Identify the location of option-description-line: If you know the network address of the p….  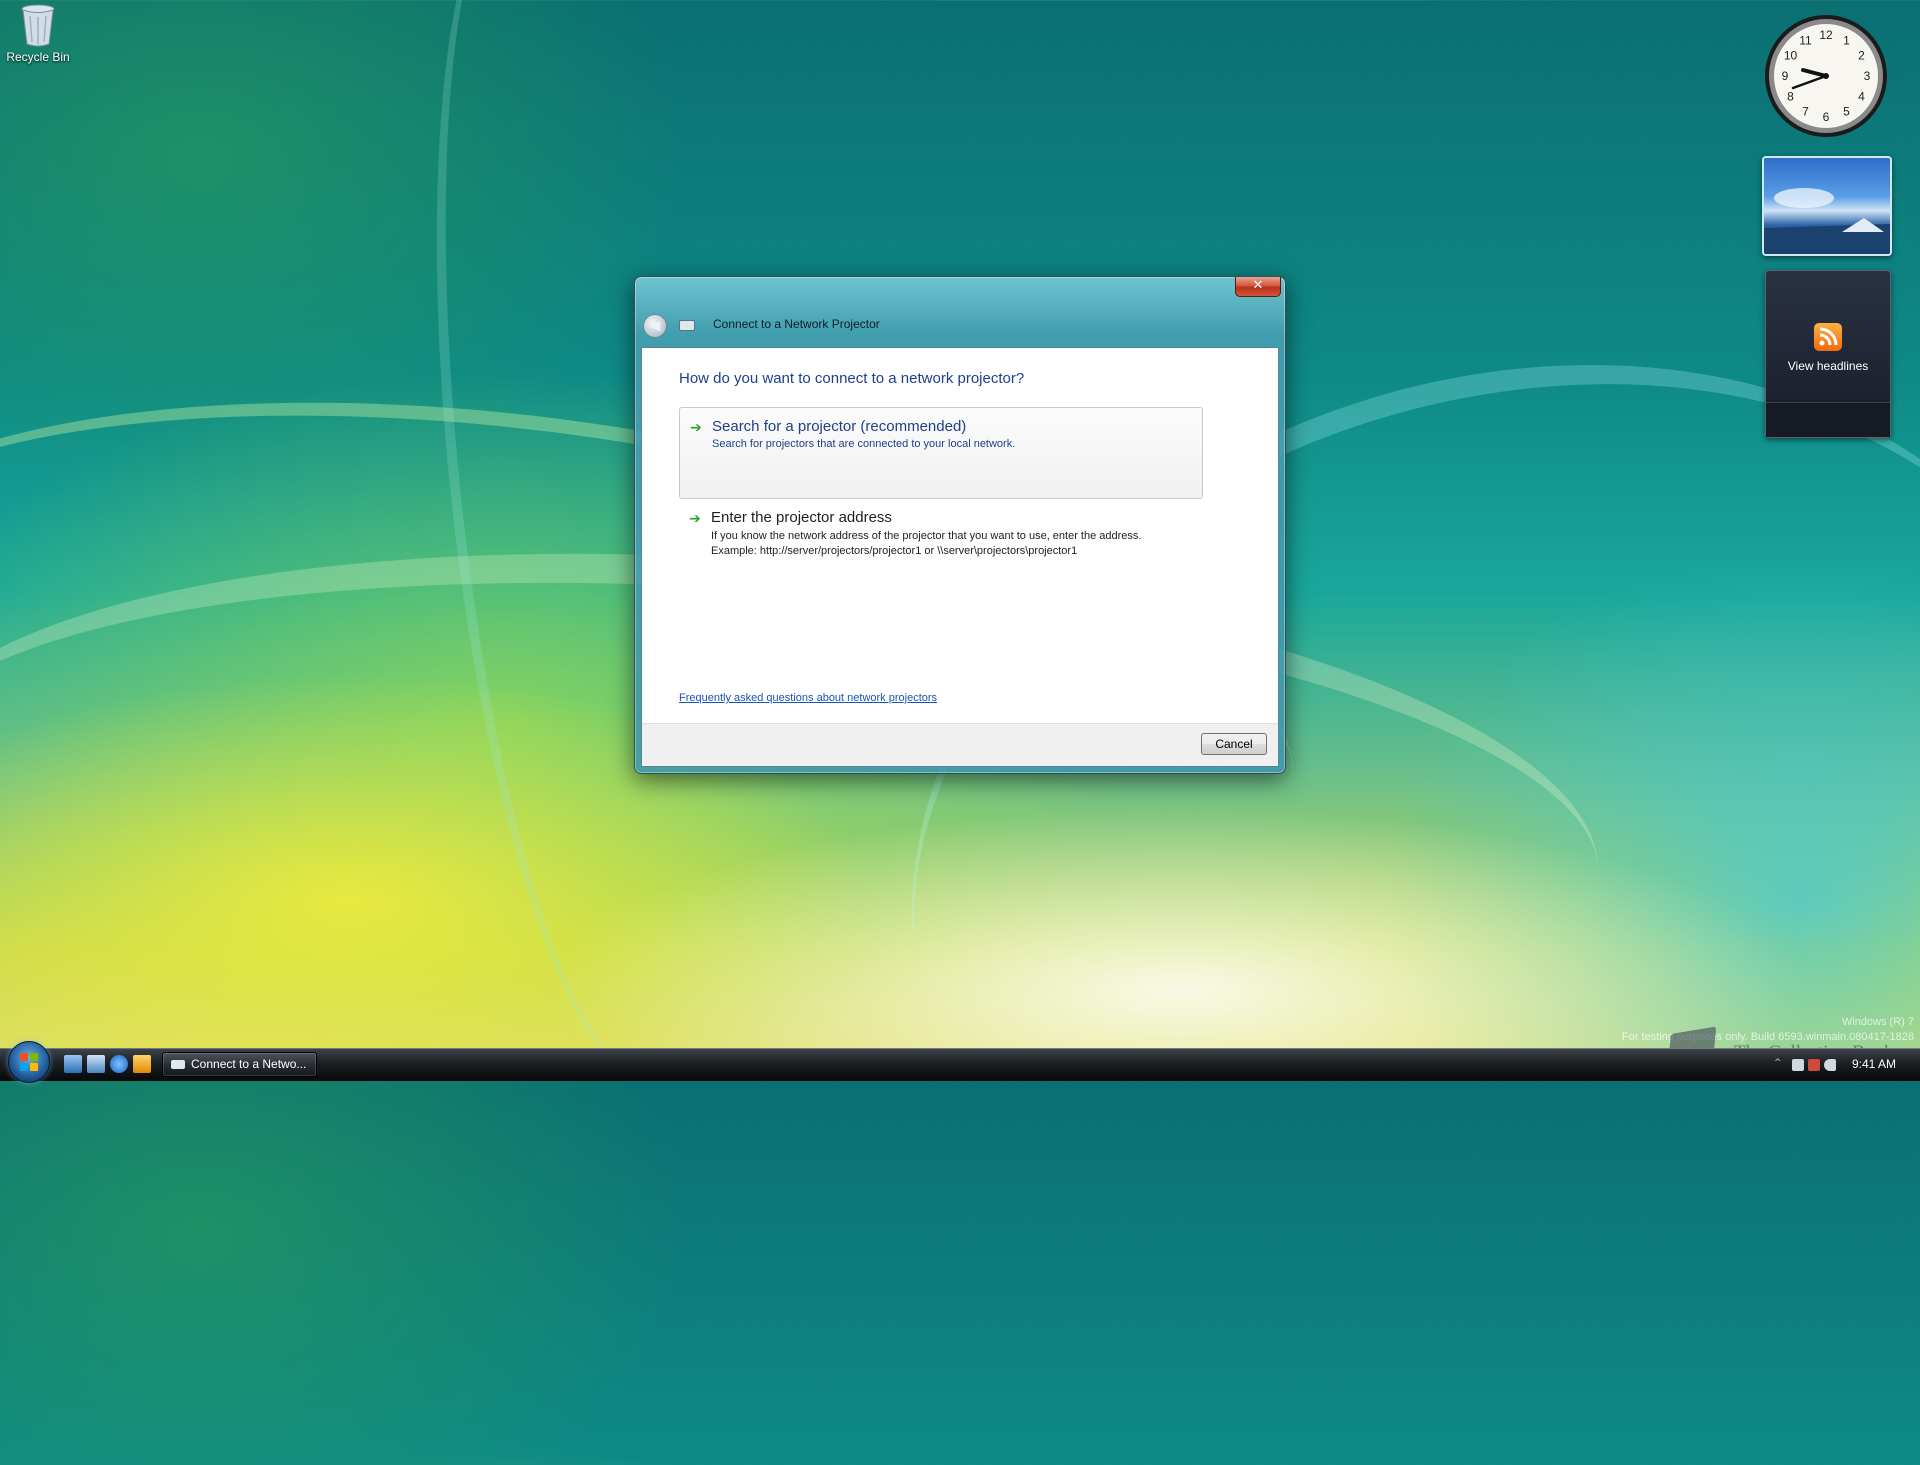
(926, 536).